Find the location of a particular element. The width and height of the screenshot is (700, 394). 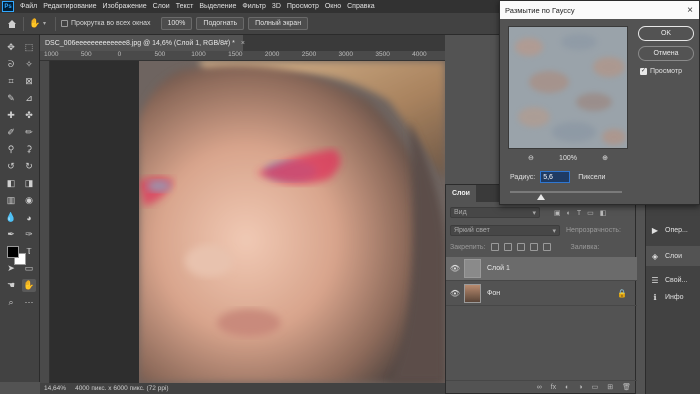

fill-label: Заливка: is located at coordinates (585, 247).